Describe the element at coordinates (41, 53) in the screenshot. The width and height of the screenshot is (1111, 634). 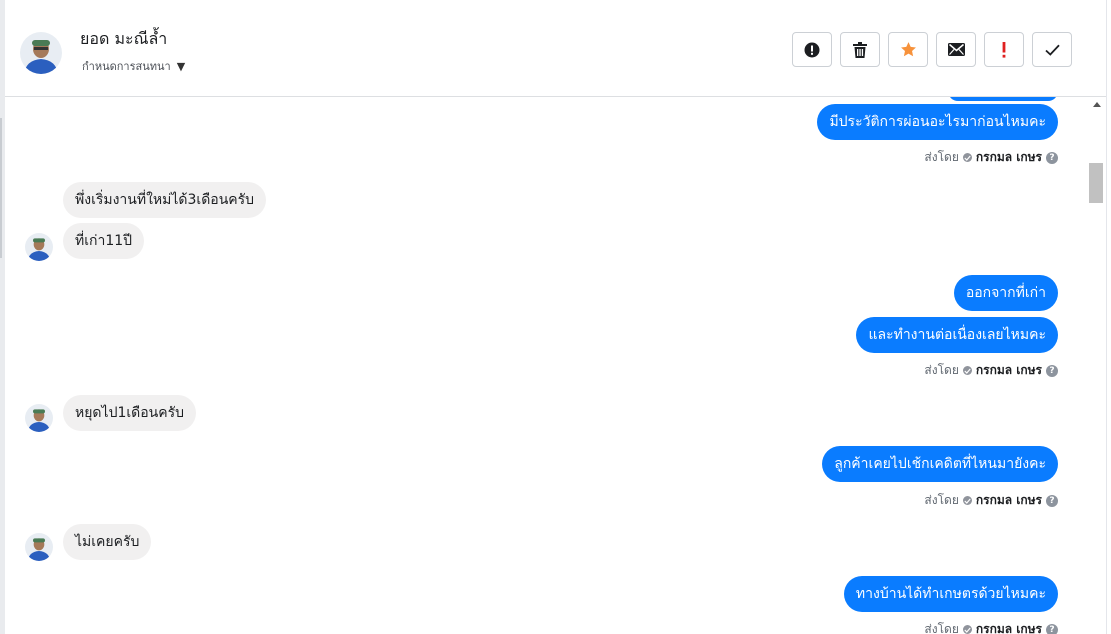
I see `contact-avatar` at that location.